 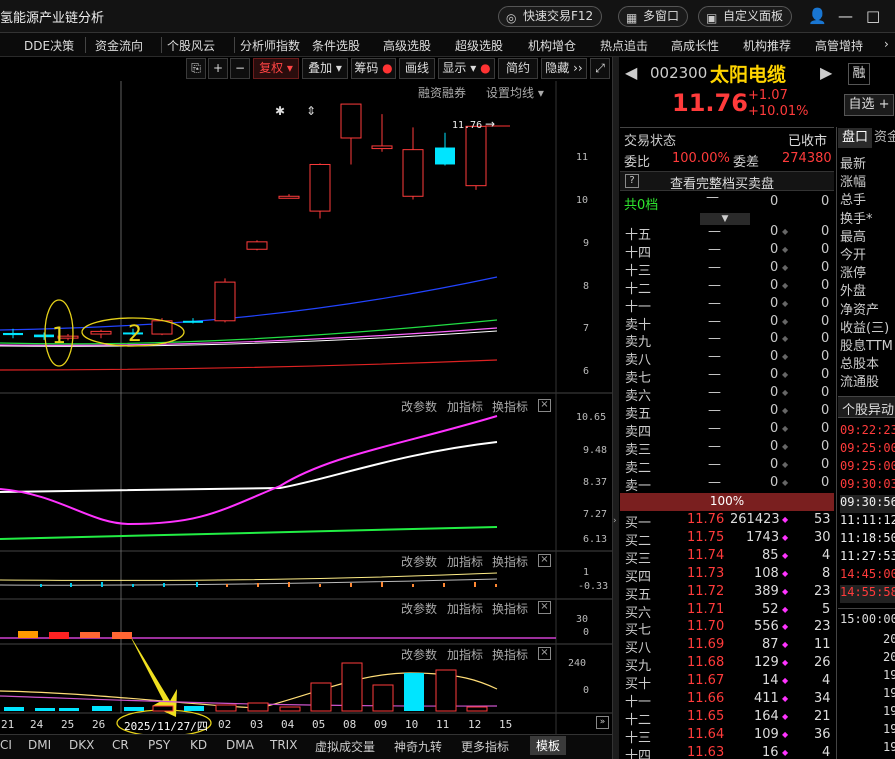 I want to click on sell-level-row: 卖五 —0 ◆ 0, so click(x=727, y=412).